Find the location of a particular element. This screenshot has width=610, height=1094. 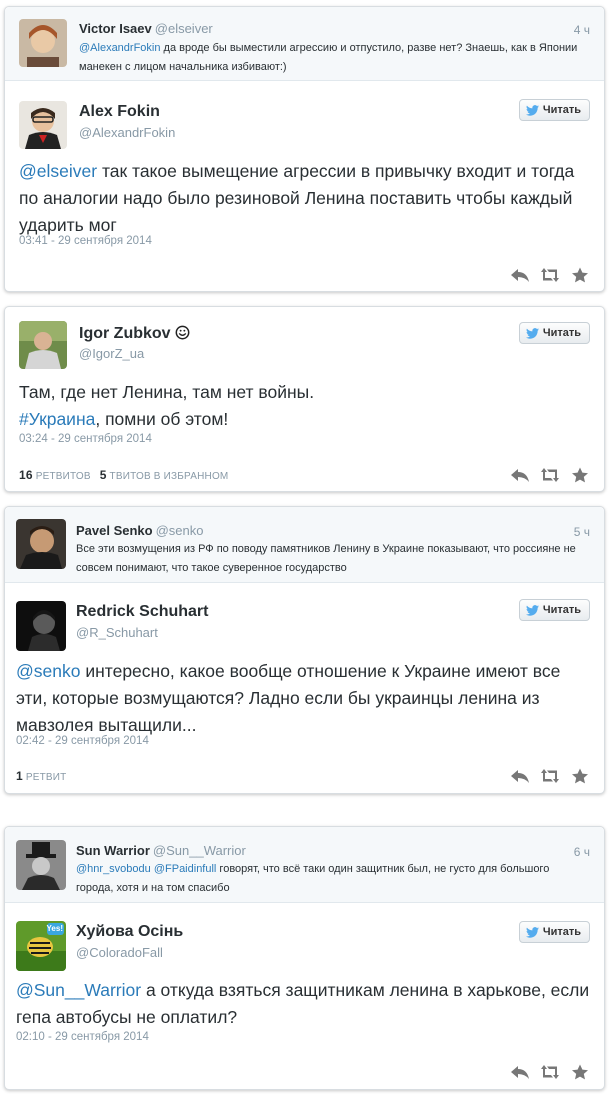

retweet-count: 1 РЕТВИТ is located at coordinates (41, 776).